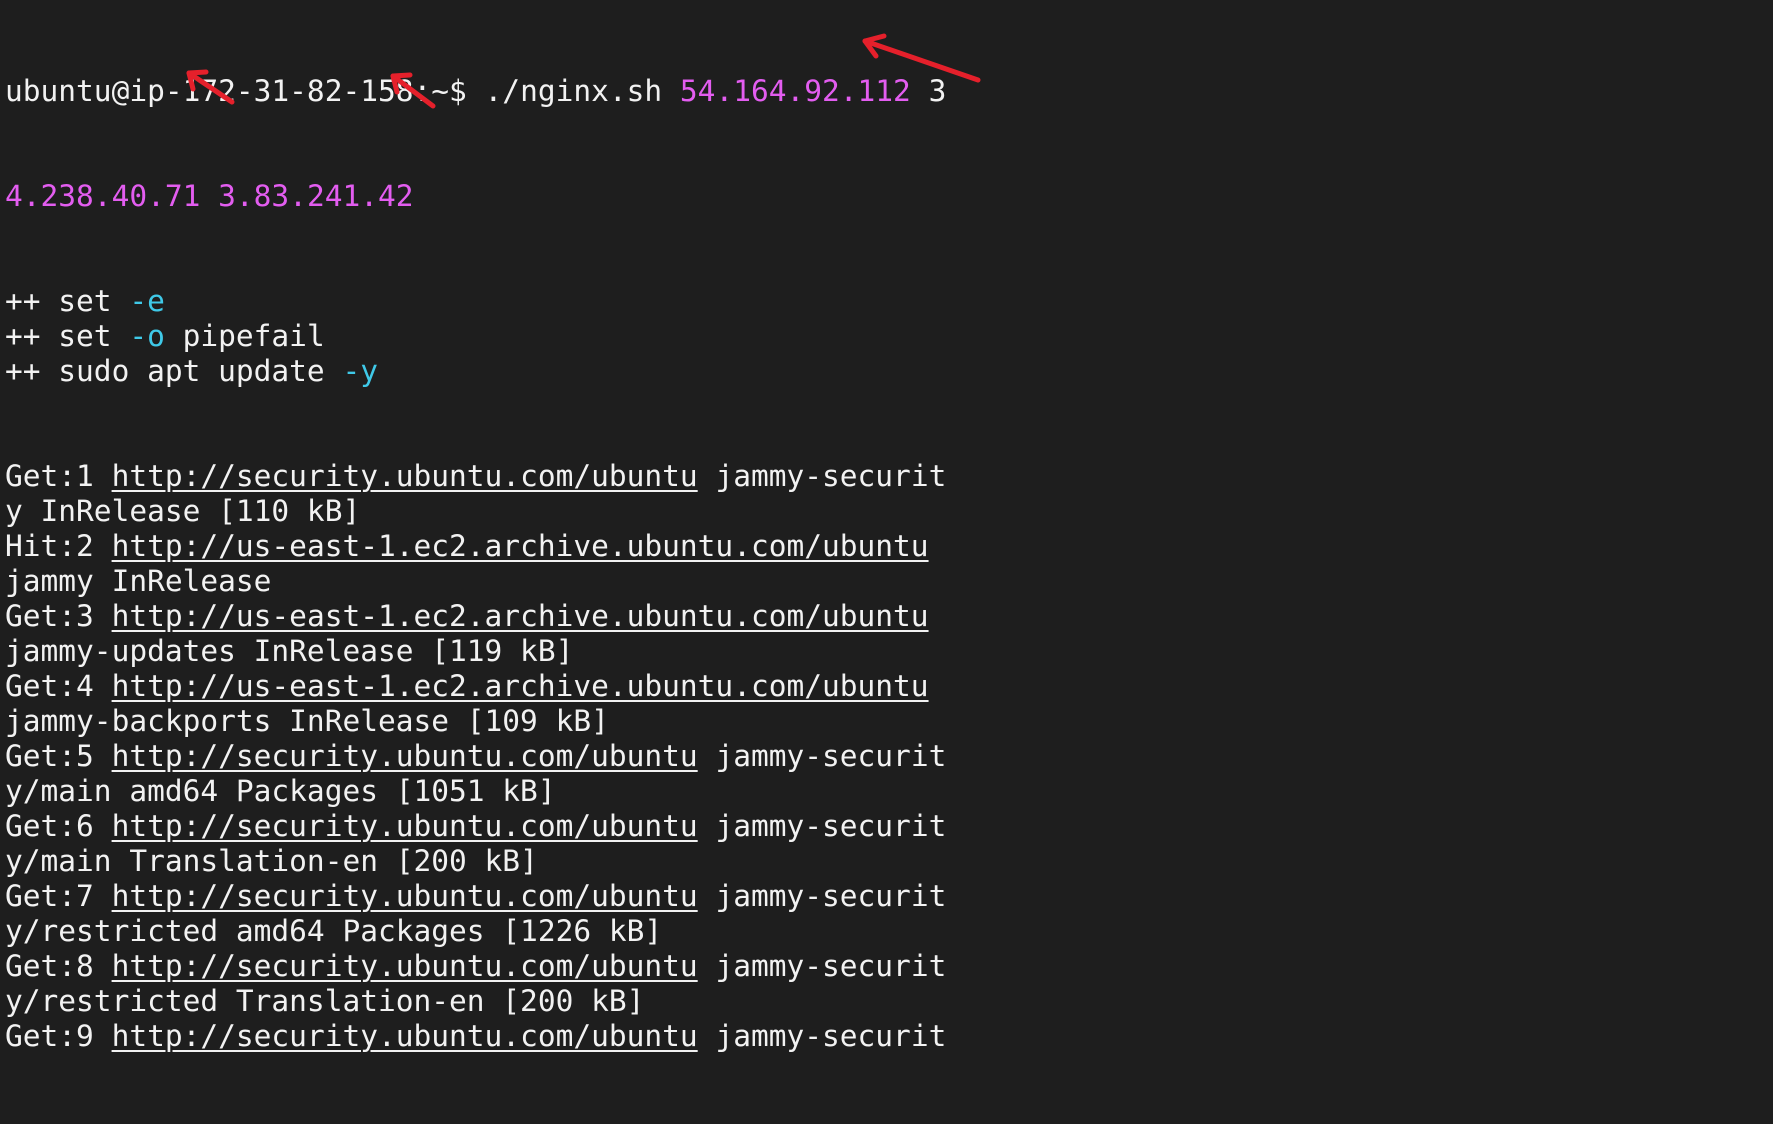  I want to click on argument-ip-3: 3.83.241.42, so click(316, 196).